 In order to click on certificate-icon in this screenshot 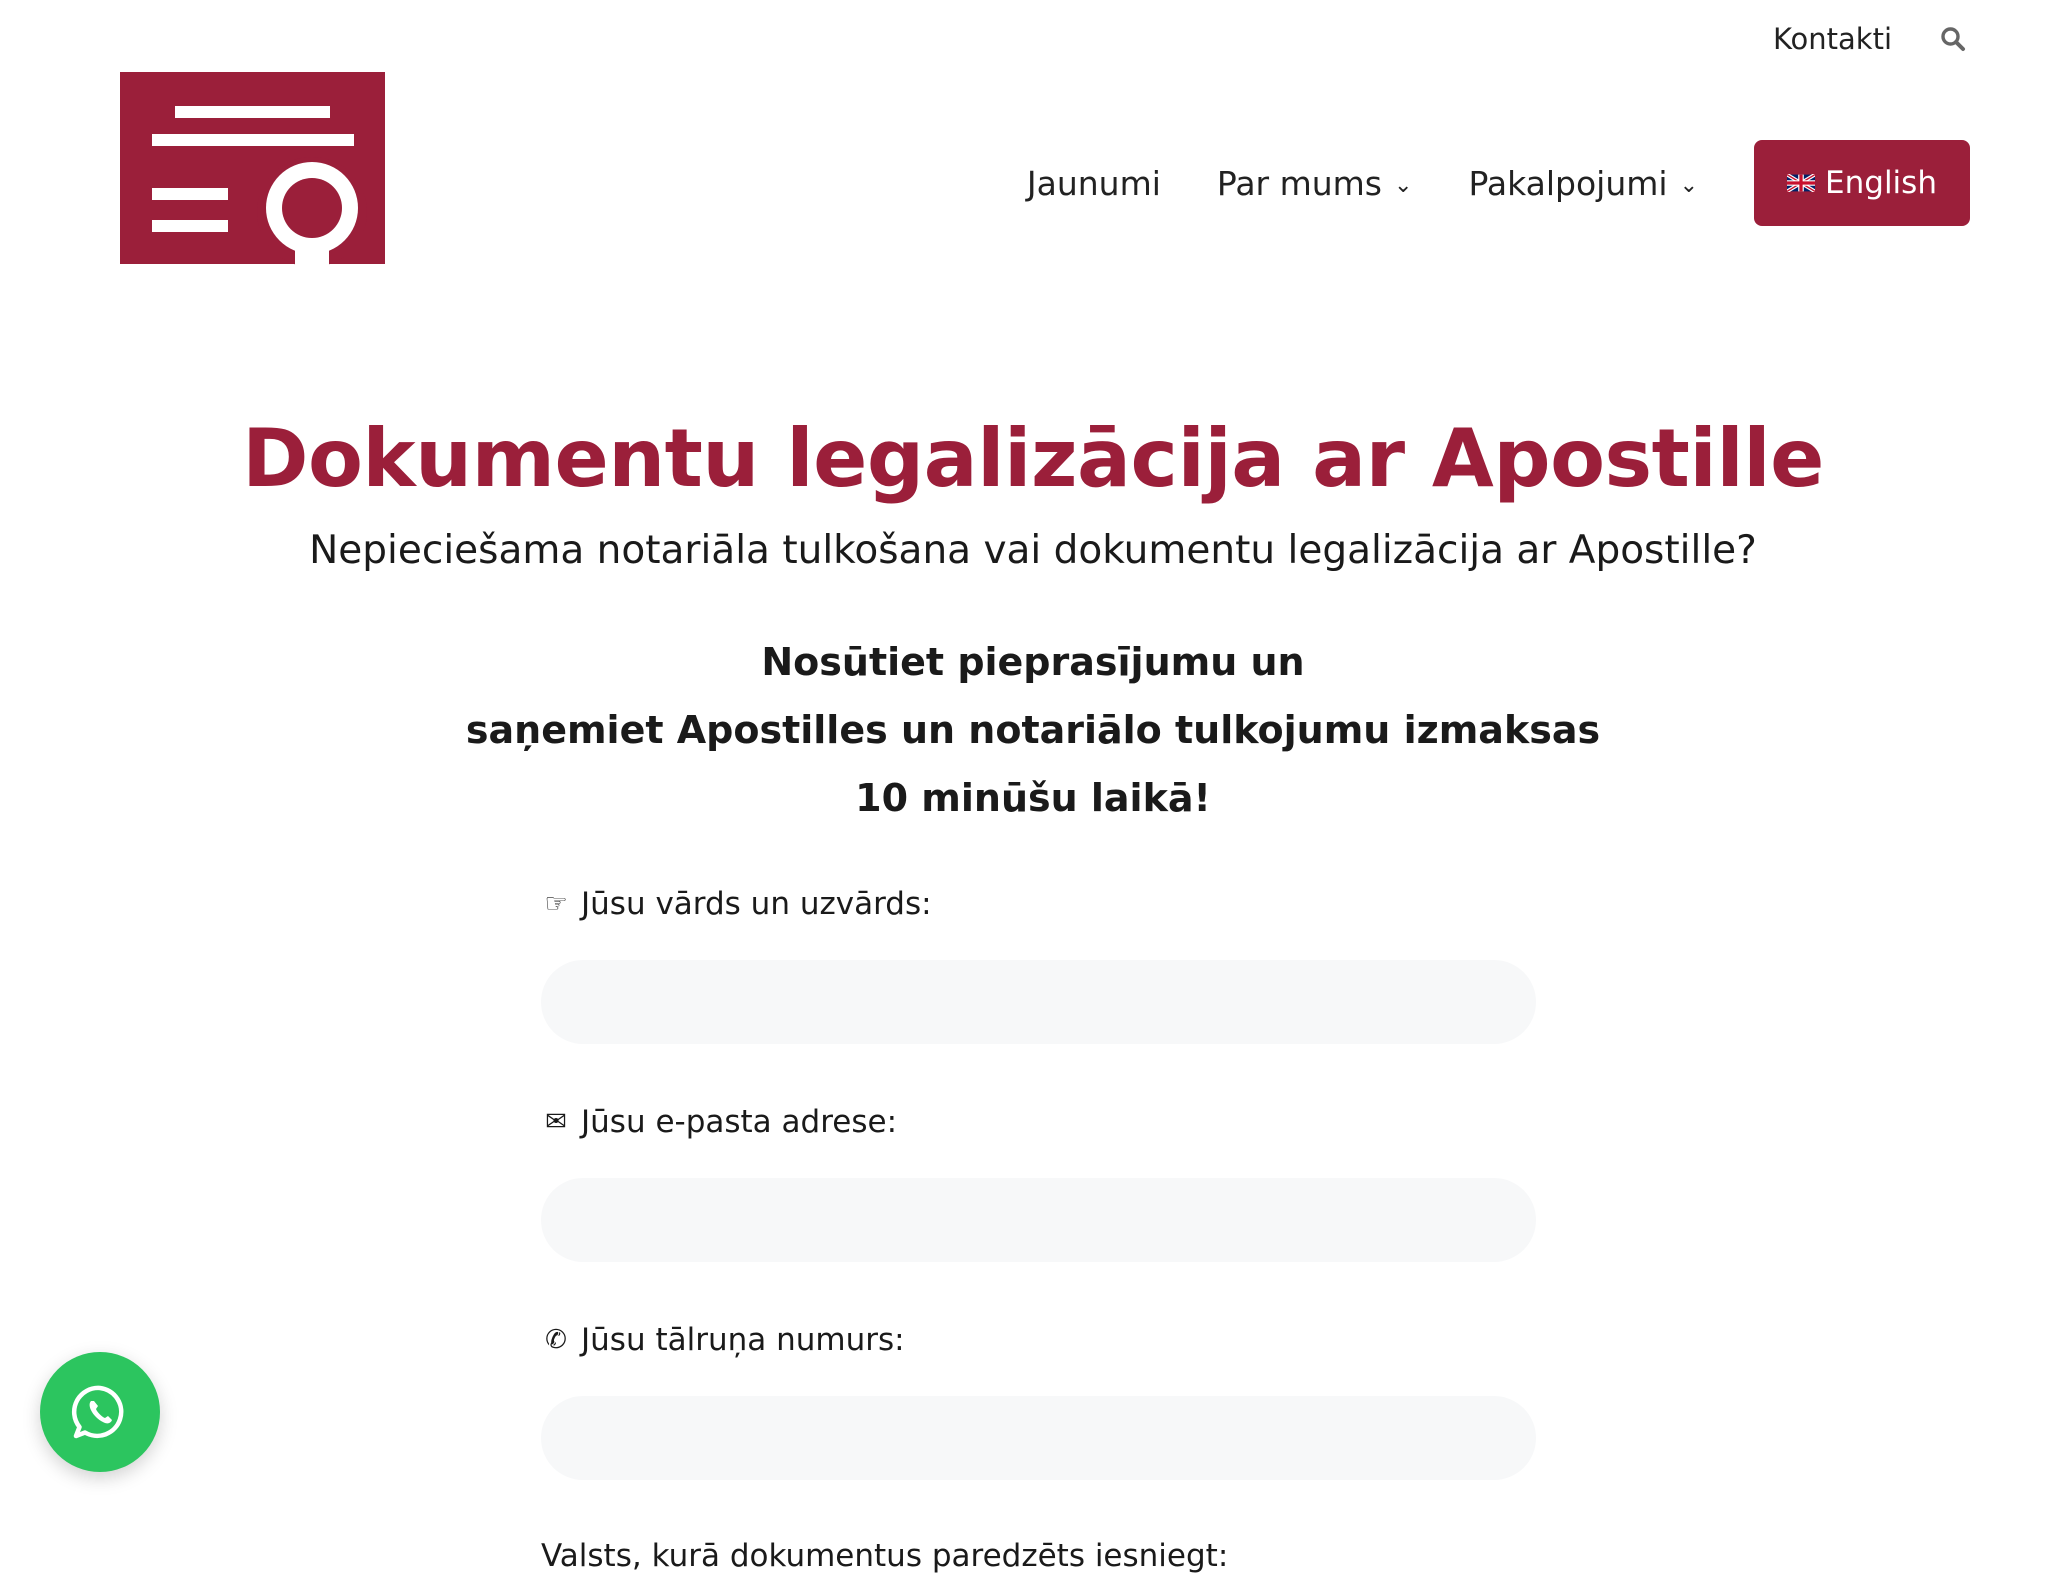, I will do `click(252, 186)`.